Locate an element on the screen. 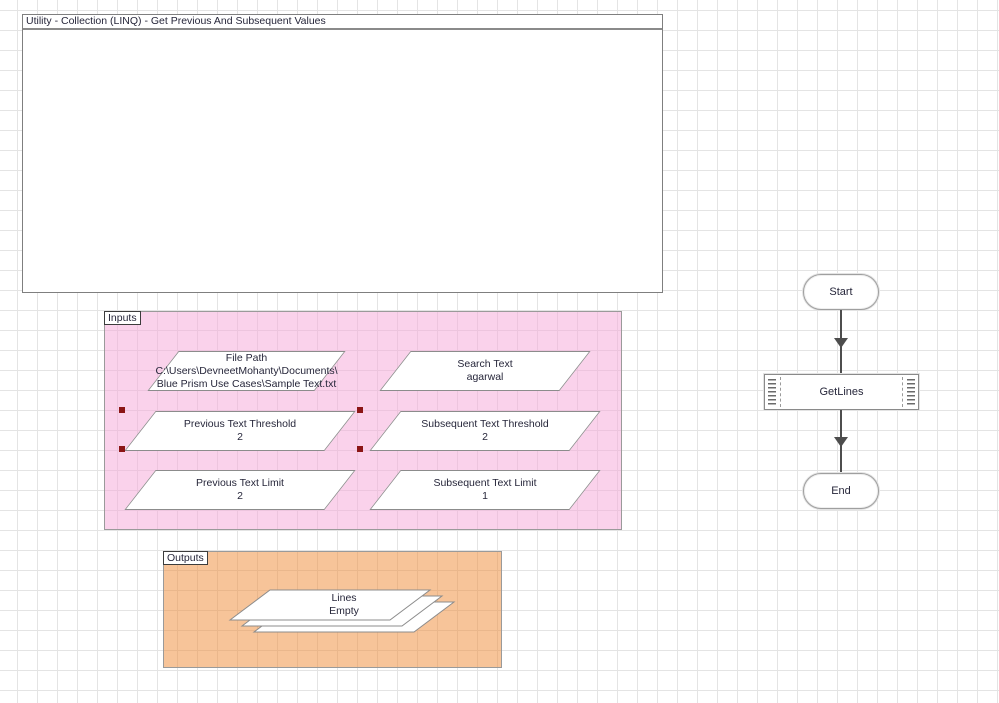 This screenshot has height=703, width=999. start-node-label: Start is located at coordinates (841, 292).